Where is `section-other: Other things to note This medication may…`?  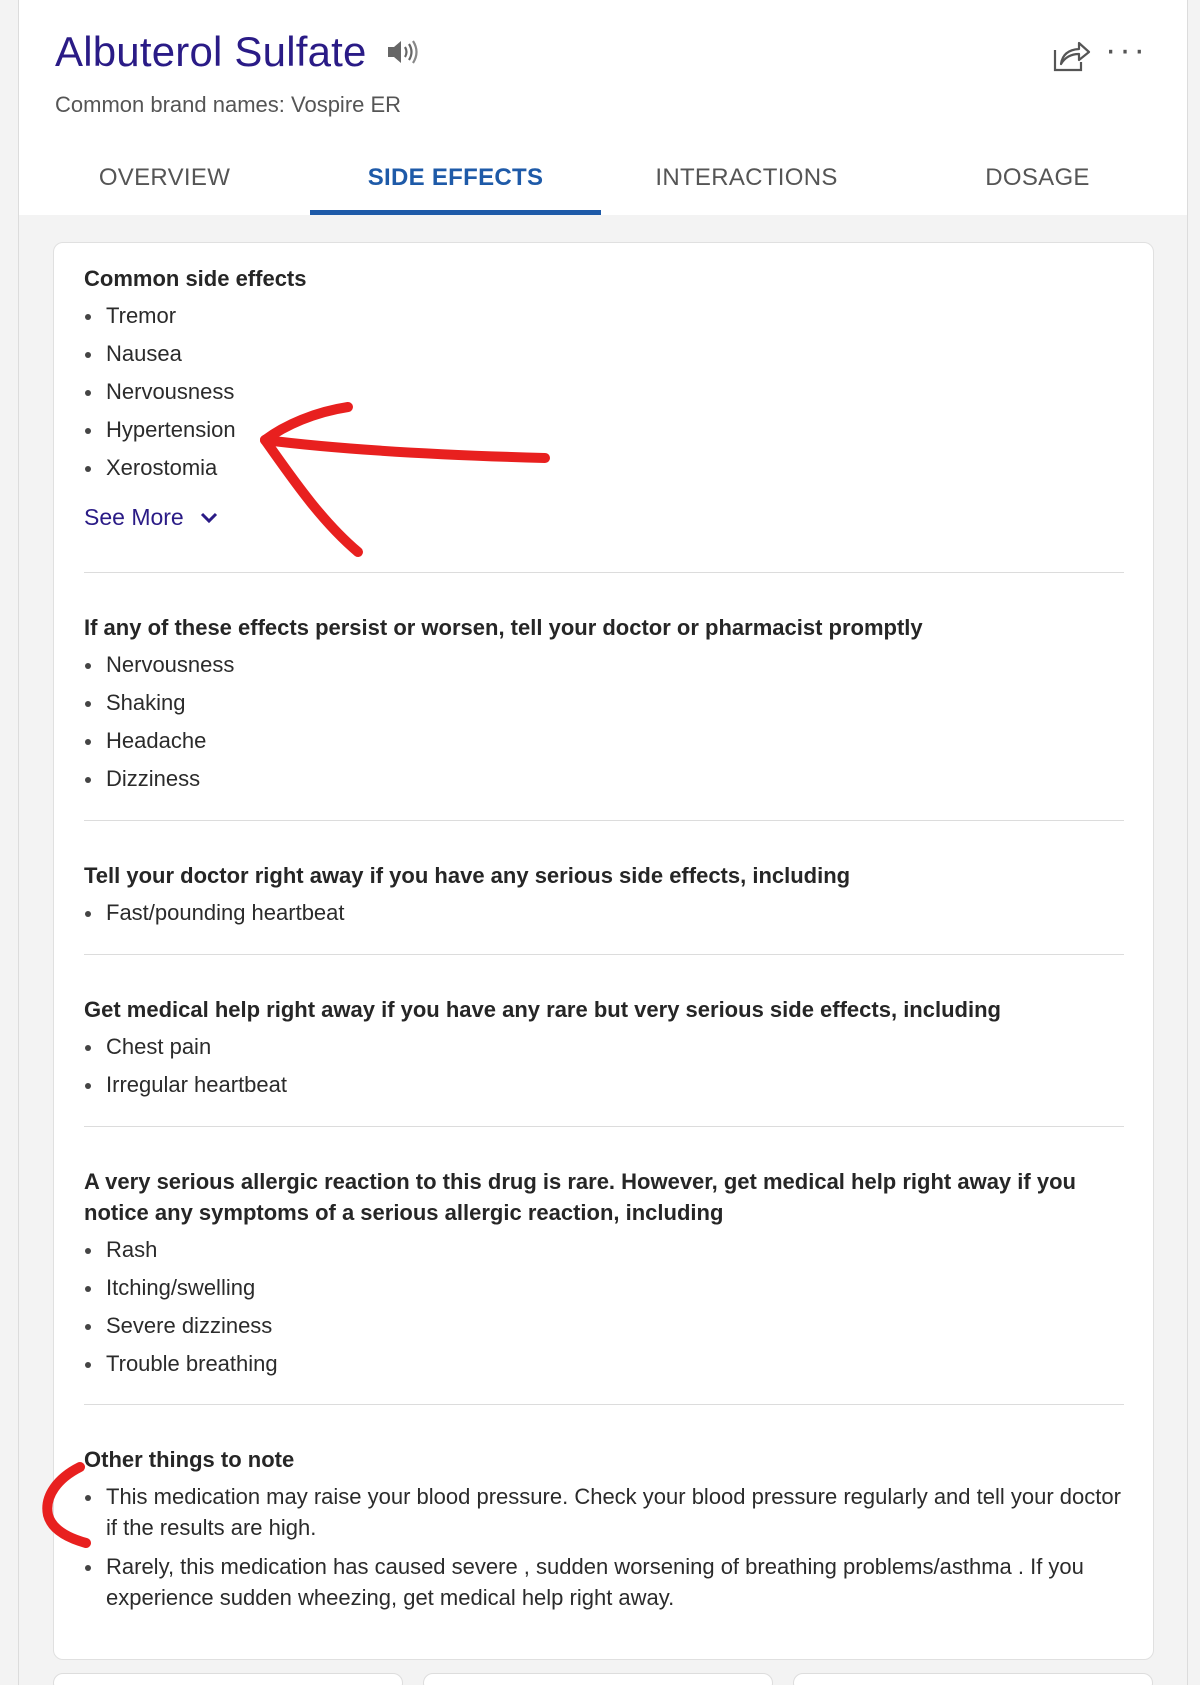
section-other: Other things to note This medication may… is located at coordinates (604, 1532).